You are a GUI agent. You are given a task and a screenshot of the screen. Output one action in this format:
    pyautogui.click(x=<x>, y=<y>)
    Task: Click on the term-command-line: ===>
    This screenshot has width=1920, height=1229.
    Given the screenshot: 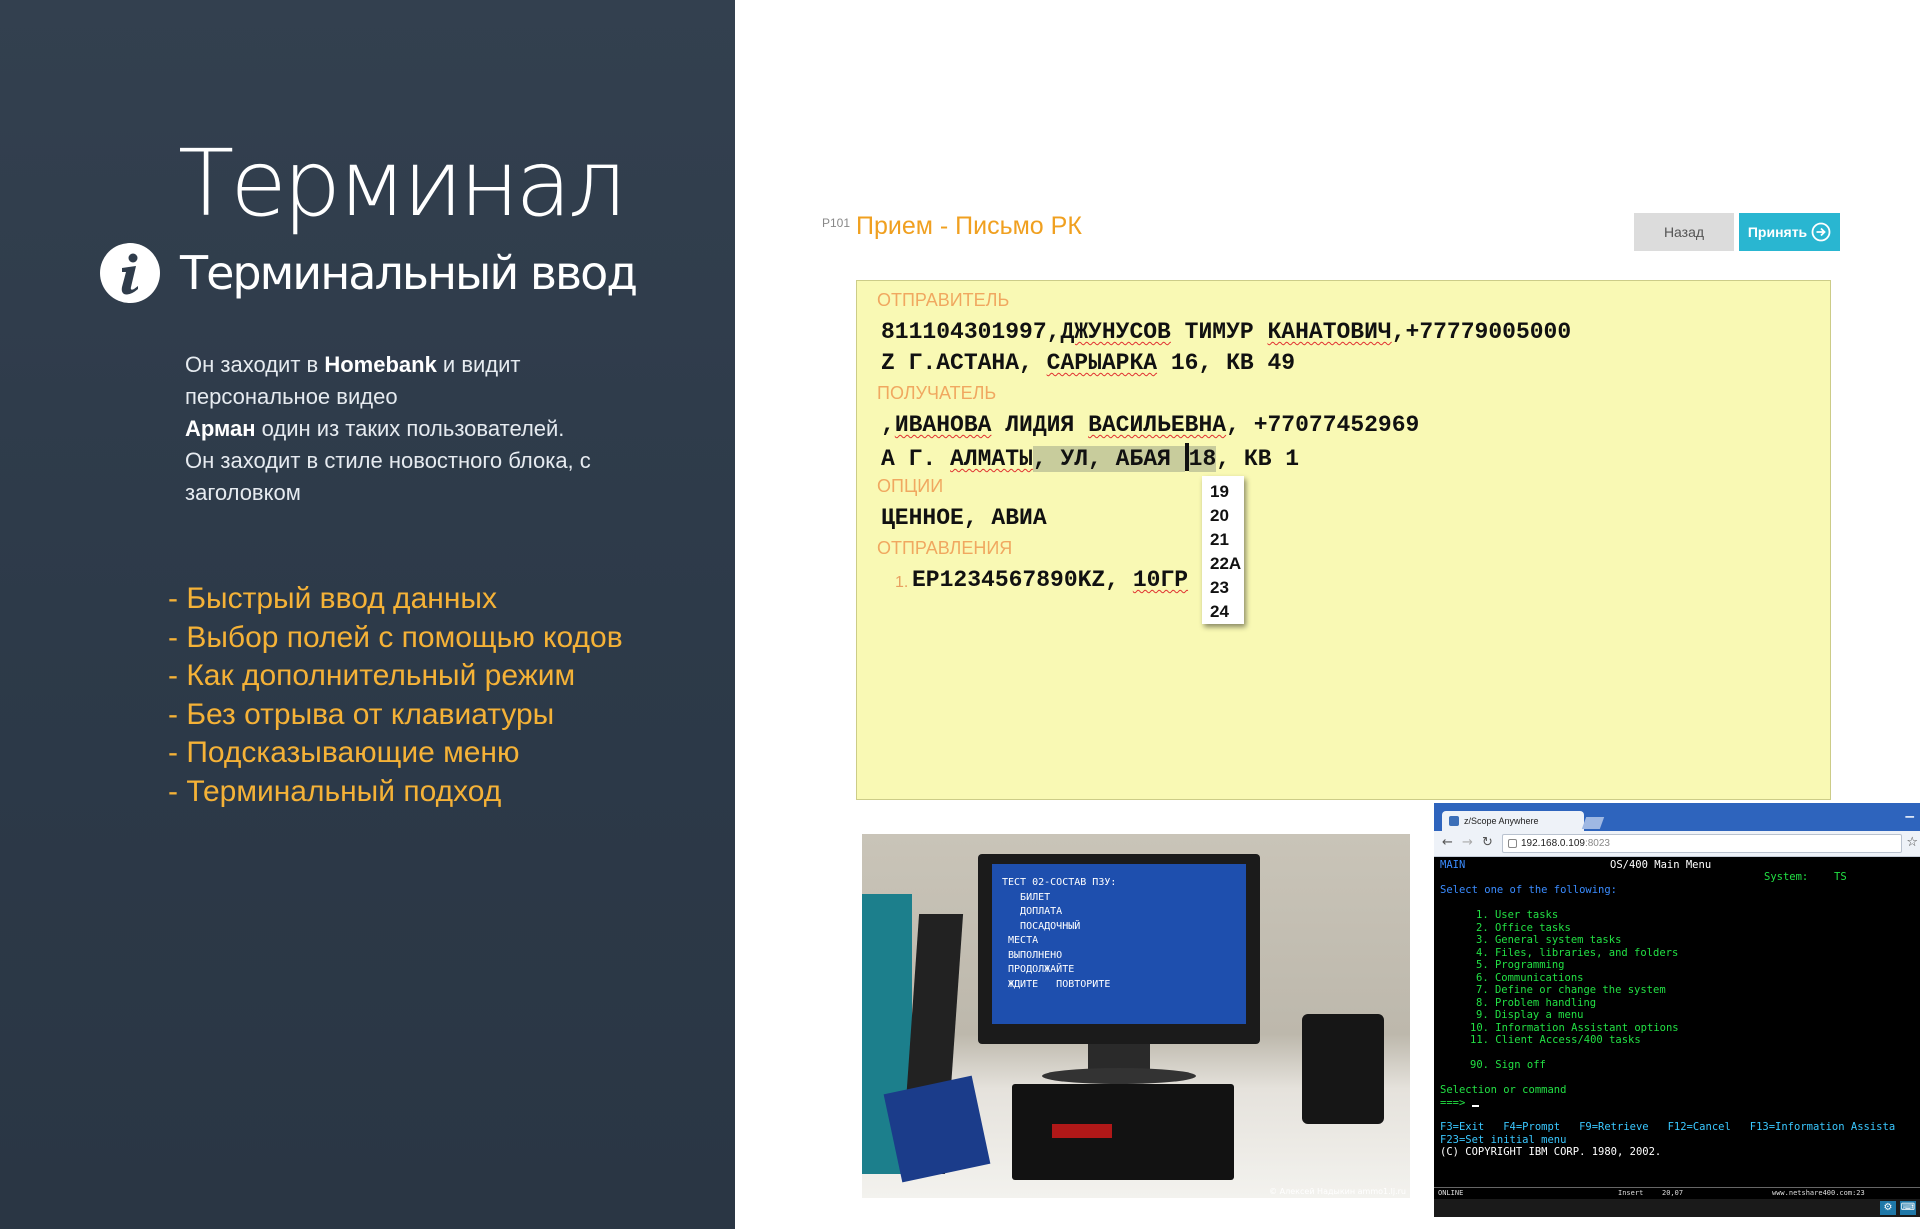 What is the action you would take?
    pyautogui.click(x=1459, y=1103)
    